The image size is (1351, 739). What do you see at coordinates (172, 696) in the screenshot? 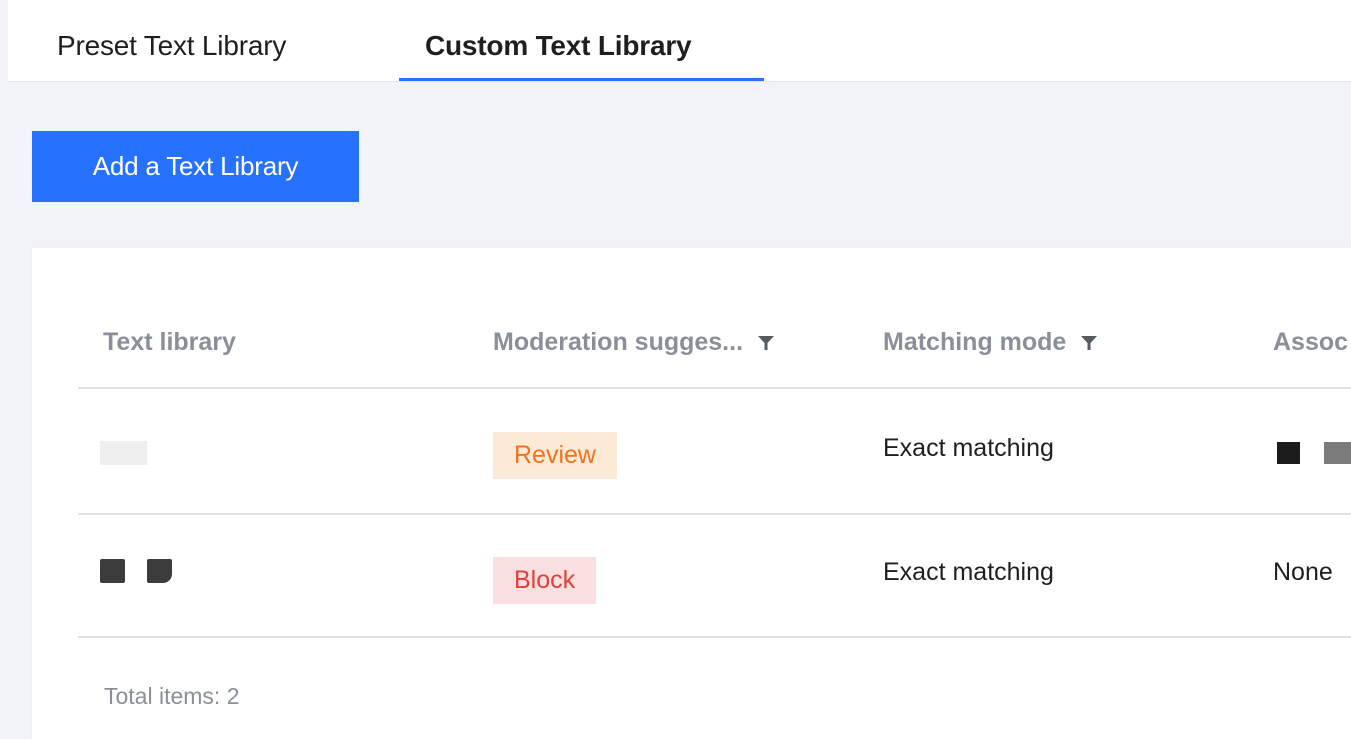
I see `total-items: Total items: 2` at bounding box center [172, 696].